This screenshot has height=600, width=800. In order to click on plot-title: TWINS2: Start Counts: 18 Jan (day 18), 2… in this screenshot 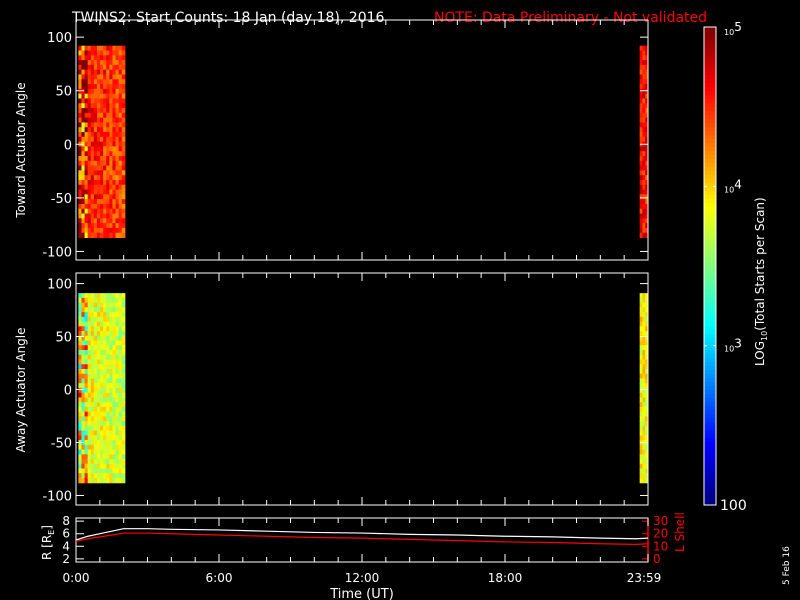, I will do `click(228, 18)`.